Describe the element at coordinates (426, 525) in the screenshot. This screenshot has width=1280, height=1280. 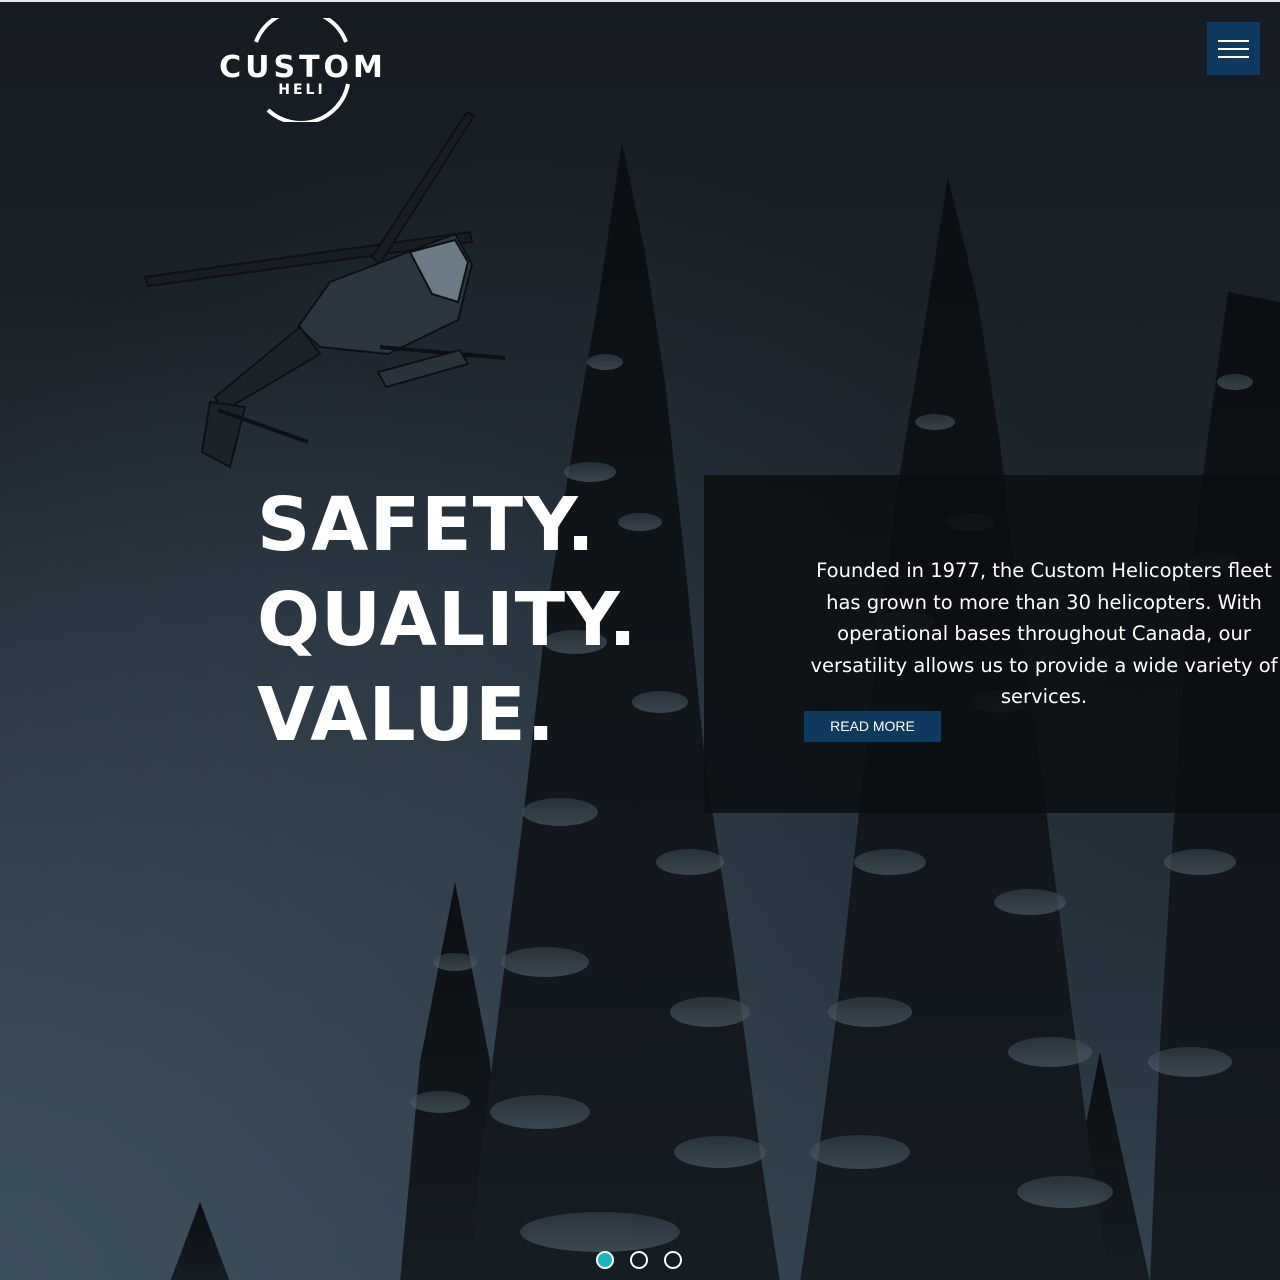
I see `headline-line-safety: SAFETY.` at that location.